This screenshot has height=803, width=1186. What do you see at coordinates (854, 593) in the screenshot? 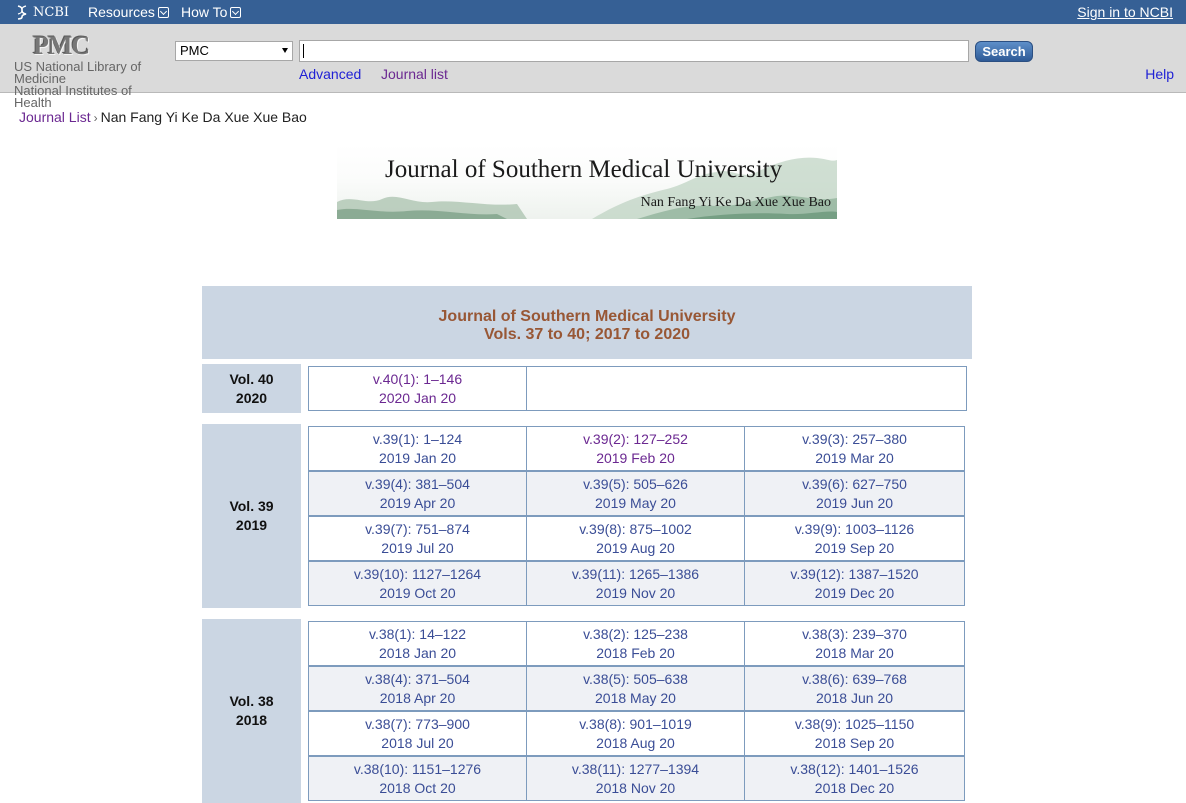
I see `issue-date: 2019 Dec 20` at bounding box center [854, 593].